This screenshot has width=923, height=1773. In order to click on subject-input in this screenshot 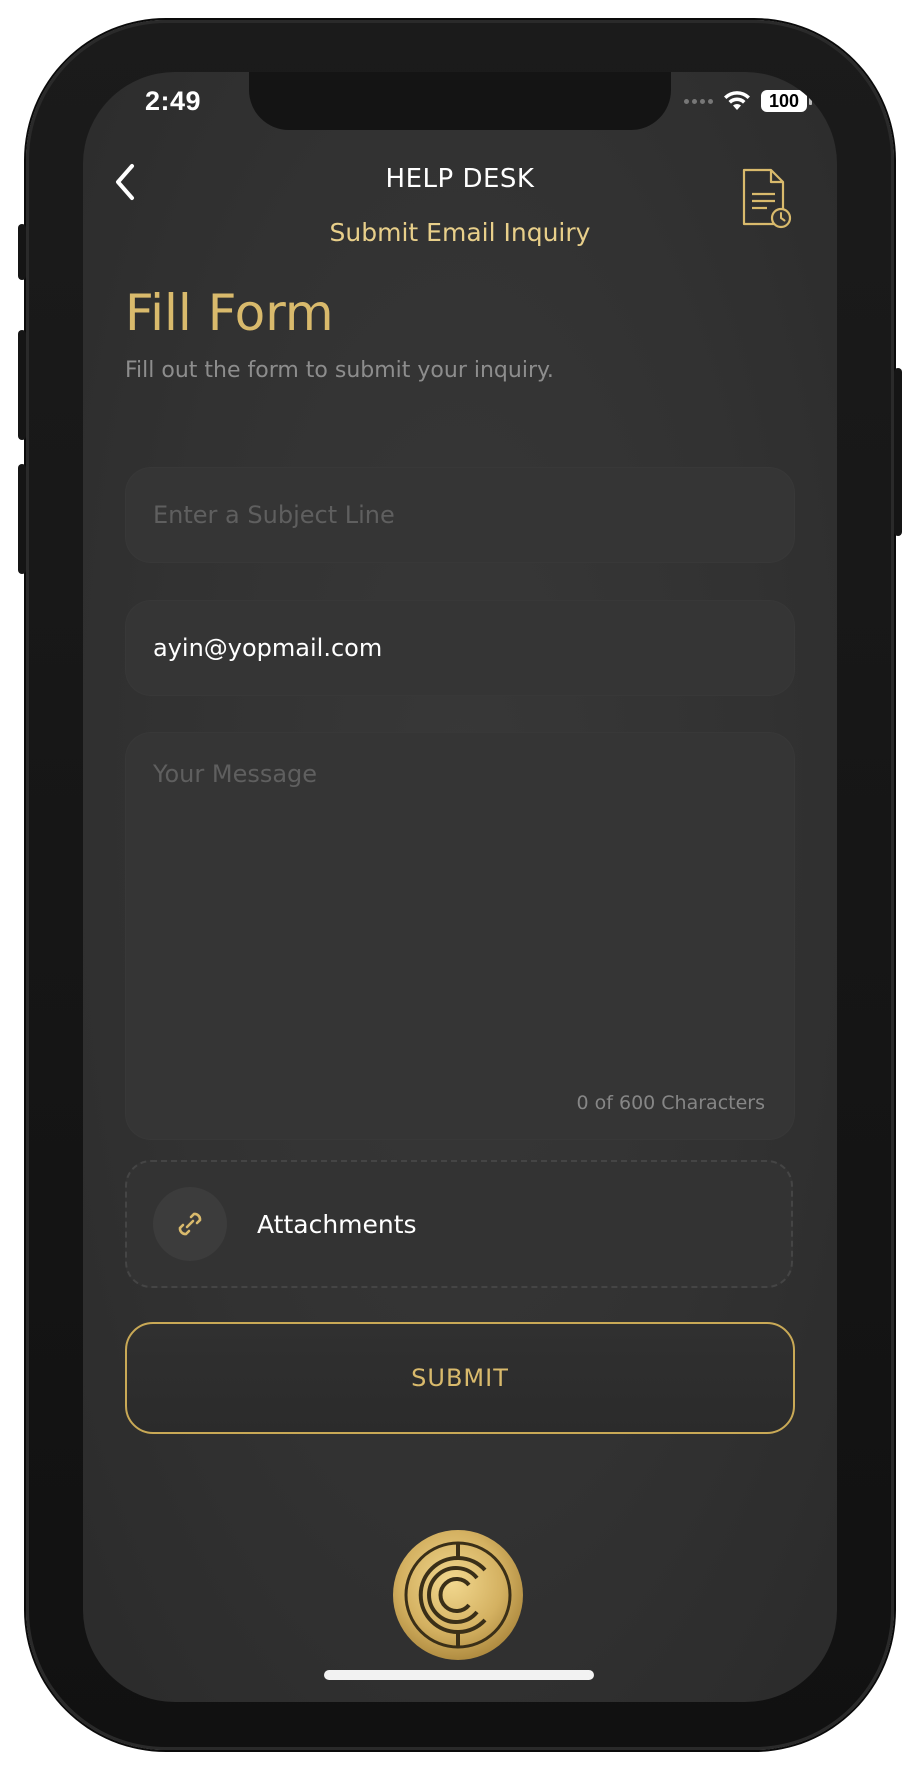, I will do `click(460, 515)`.